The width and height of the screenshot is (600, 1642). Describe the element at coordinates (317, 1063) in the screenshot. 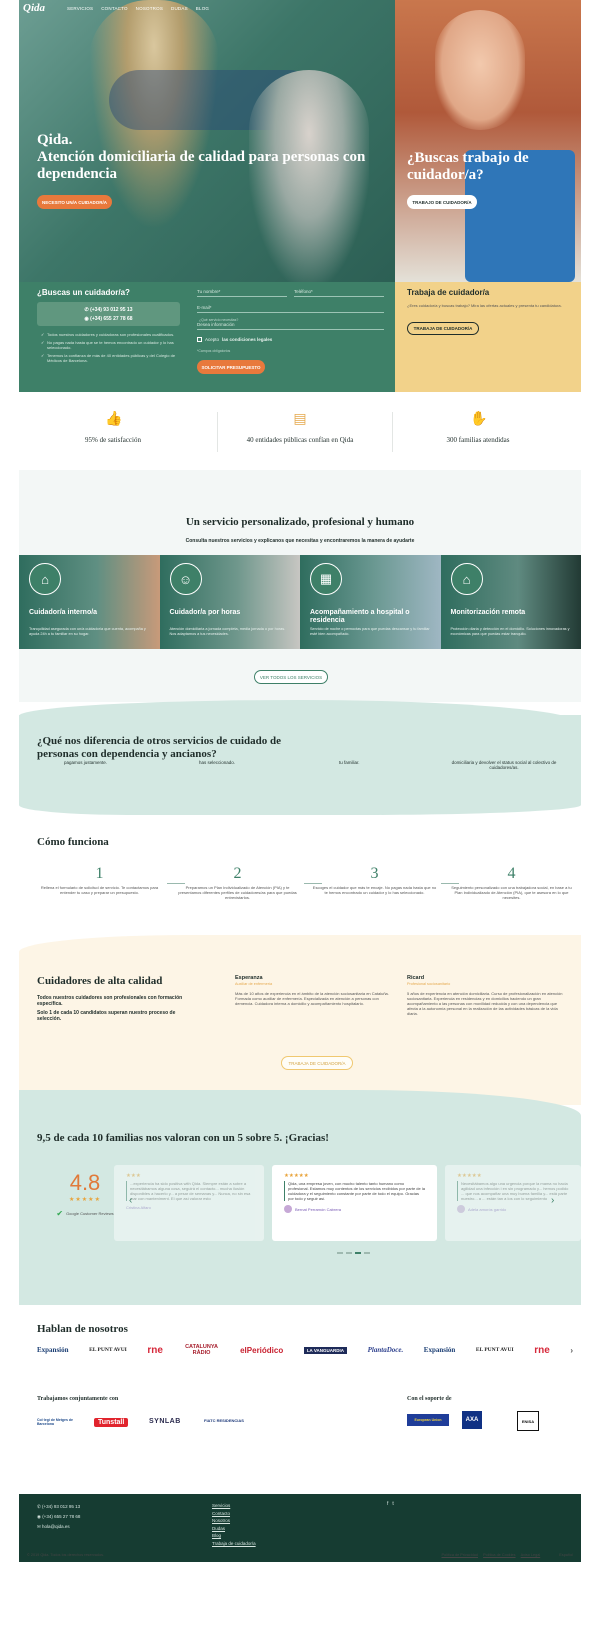

I see `work-as-carer-button: TRABAJA DE CUIDADOR/A` at that location.